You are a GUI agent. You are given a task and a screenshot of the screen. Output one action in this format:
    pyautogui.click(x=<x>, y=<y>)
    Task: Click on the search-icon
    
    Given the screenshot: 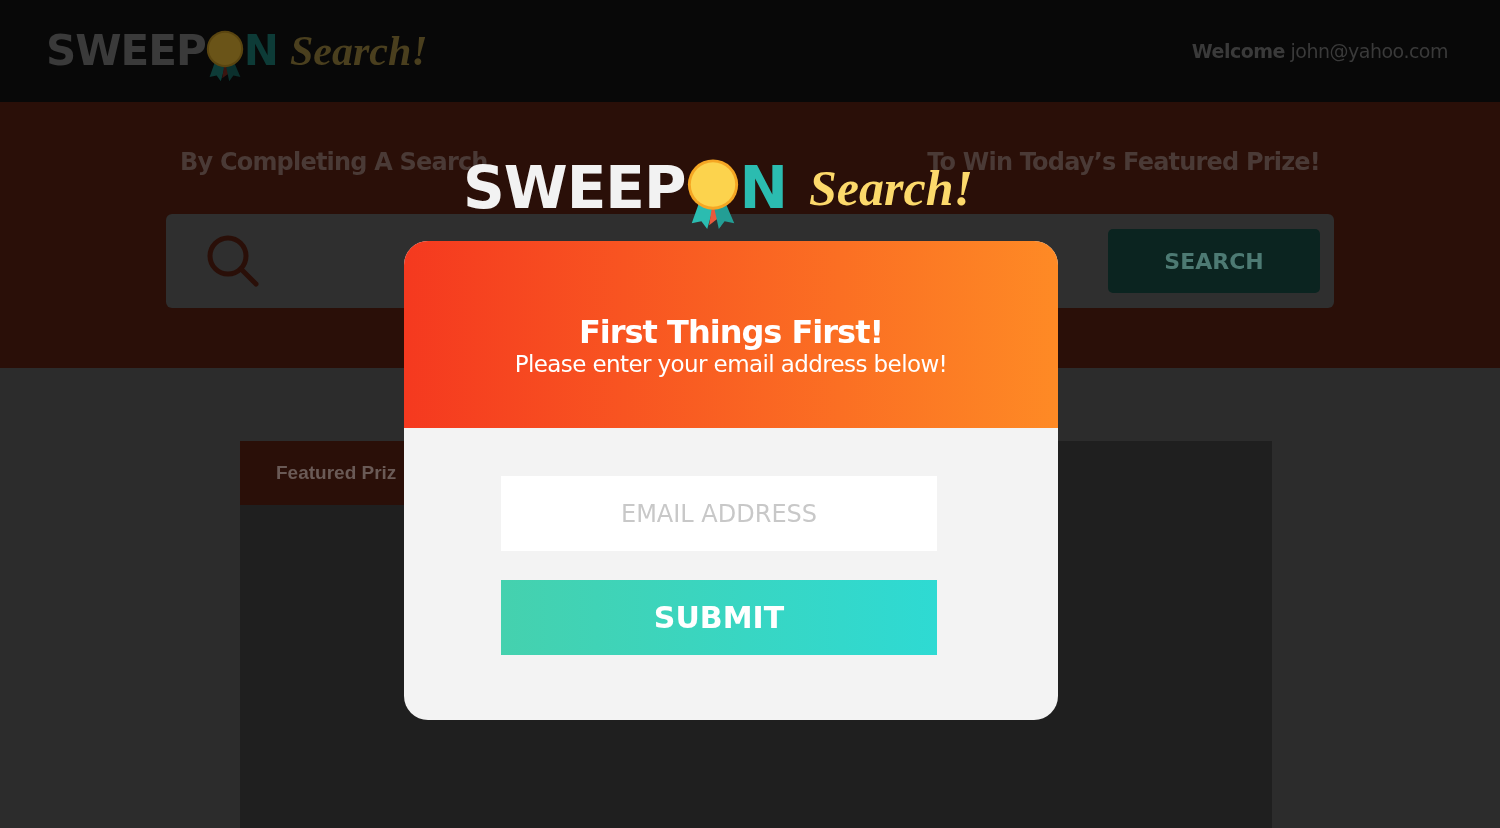 What is the action you would take?
    pyautogui.click(x=233, y=261)
    